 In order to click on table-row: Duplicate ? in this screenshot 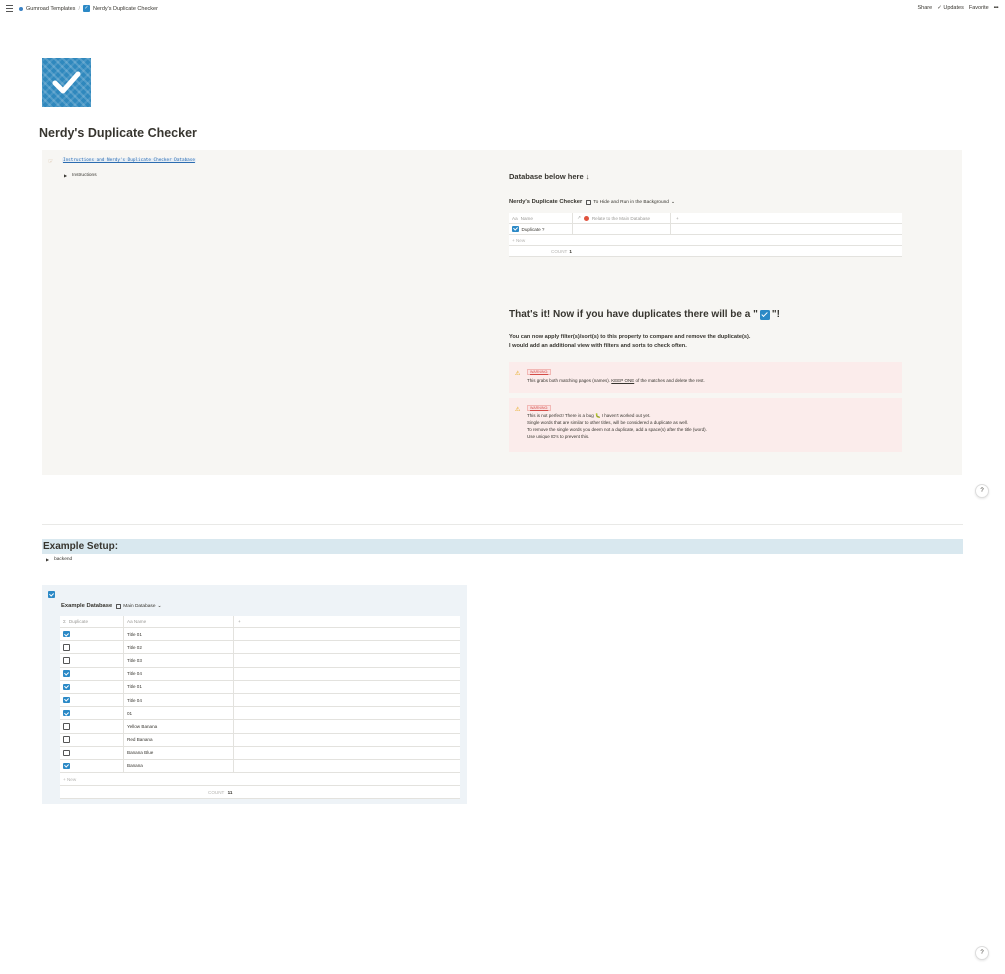, I will do `click(705, 229)`.